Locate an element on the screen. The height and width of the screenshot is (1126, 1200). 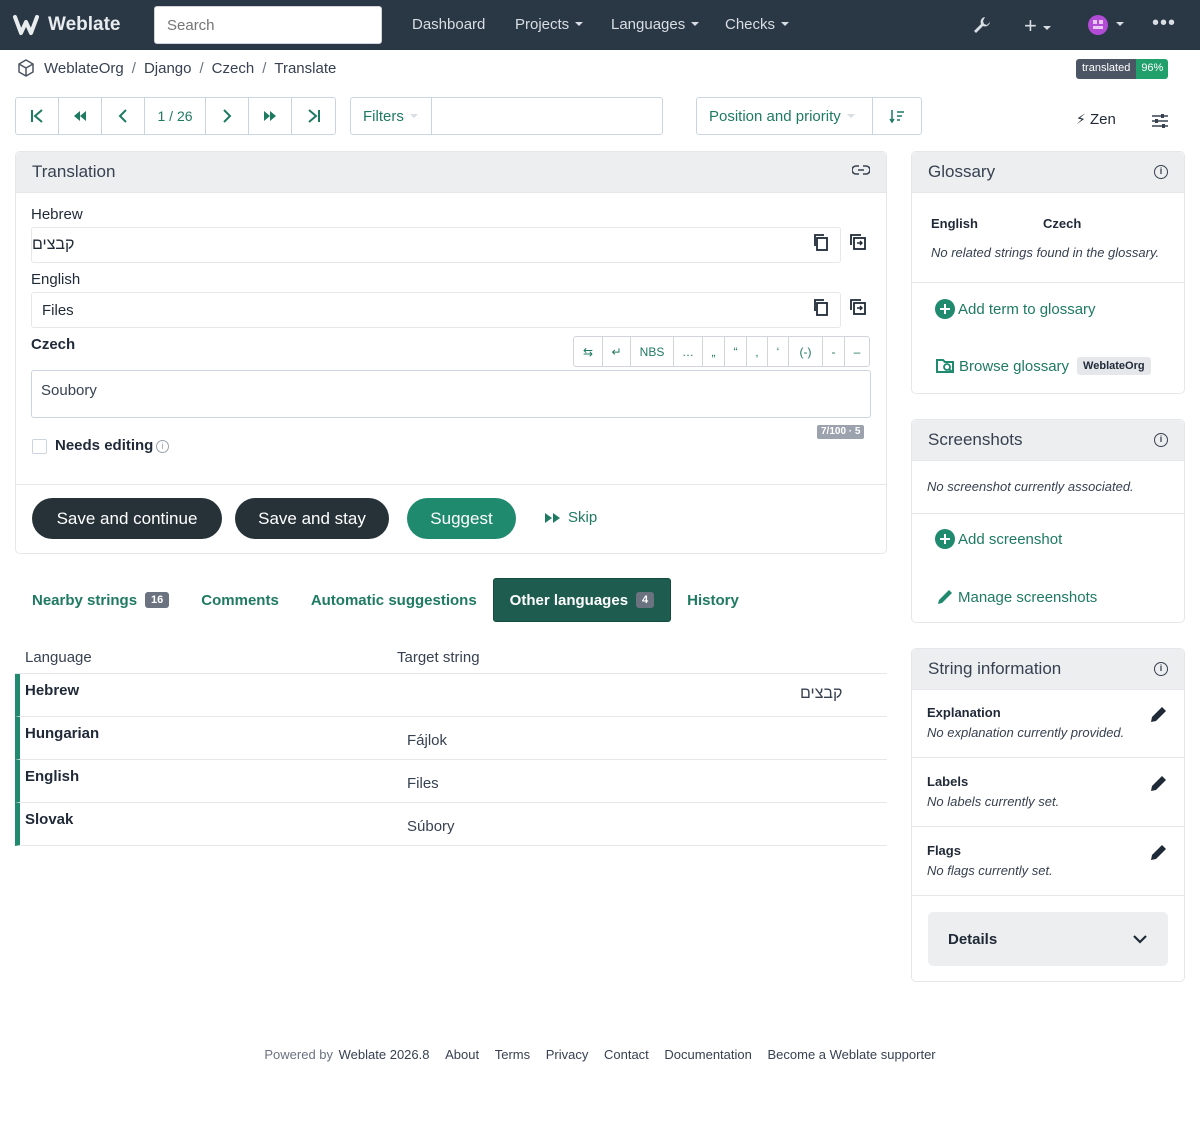
first-button is located at coordinates (37, 116).